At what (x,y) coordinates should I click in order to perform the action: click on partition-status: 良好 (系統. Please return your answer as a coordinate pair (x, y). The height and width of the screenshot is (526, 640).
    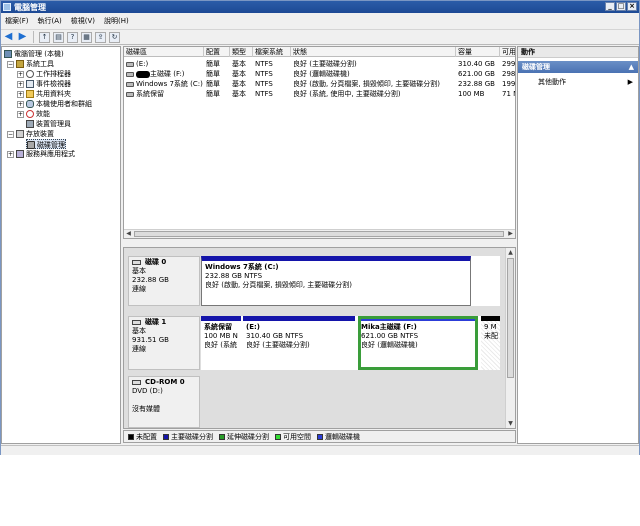
    Looking at the image, I should click on (220, 345).